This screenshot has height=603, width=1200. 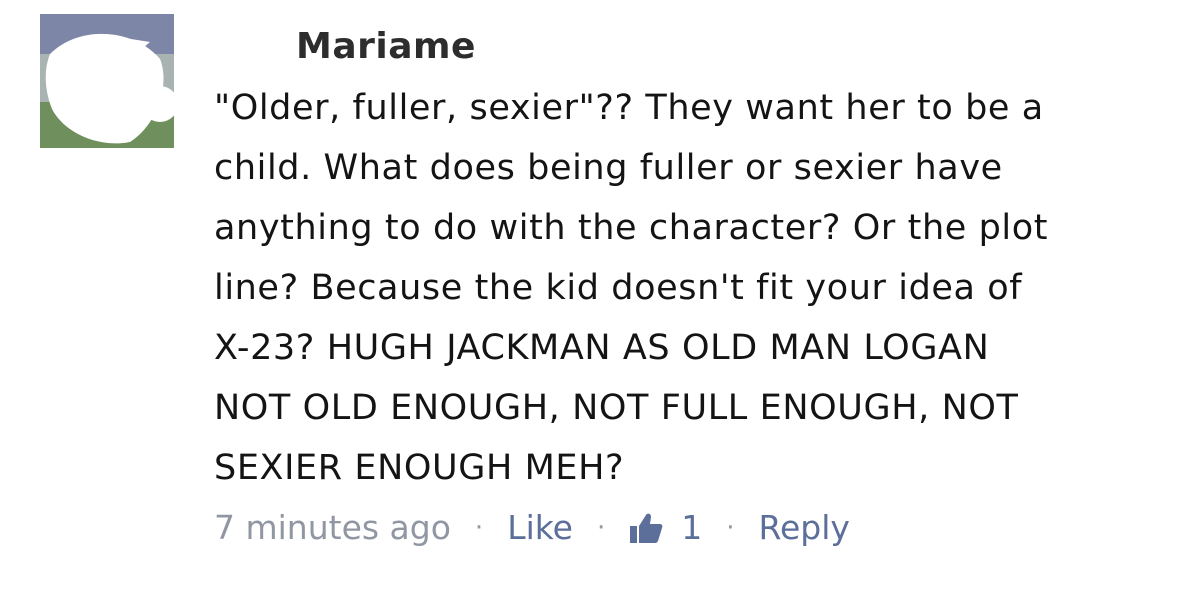 What do you see at coordinates (107, 81) in the screenshot?
I see `avatar` at bounding box center [107, 81].